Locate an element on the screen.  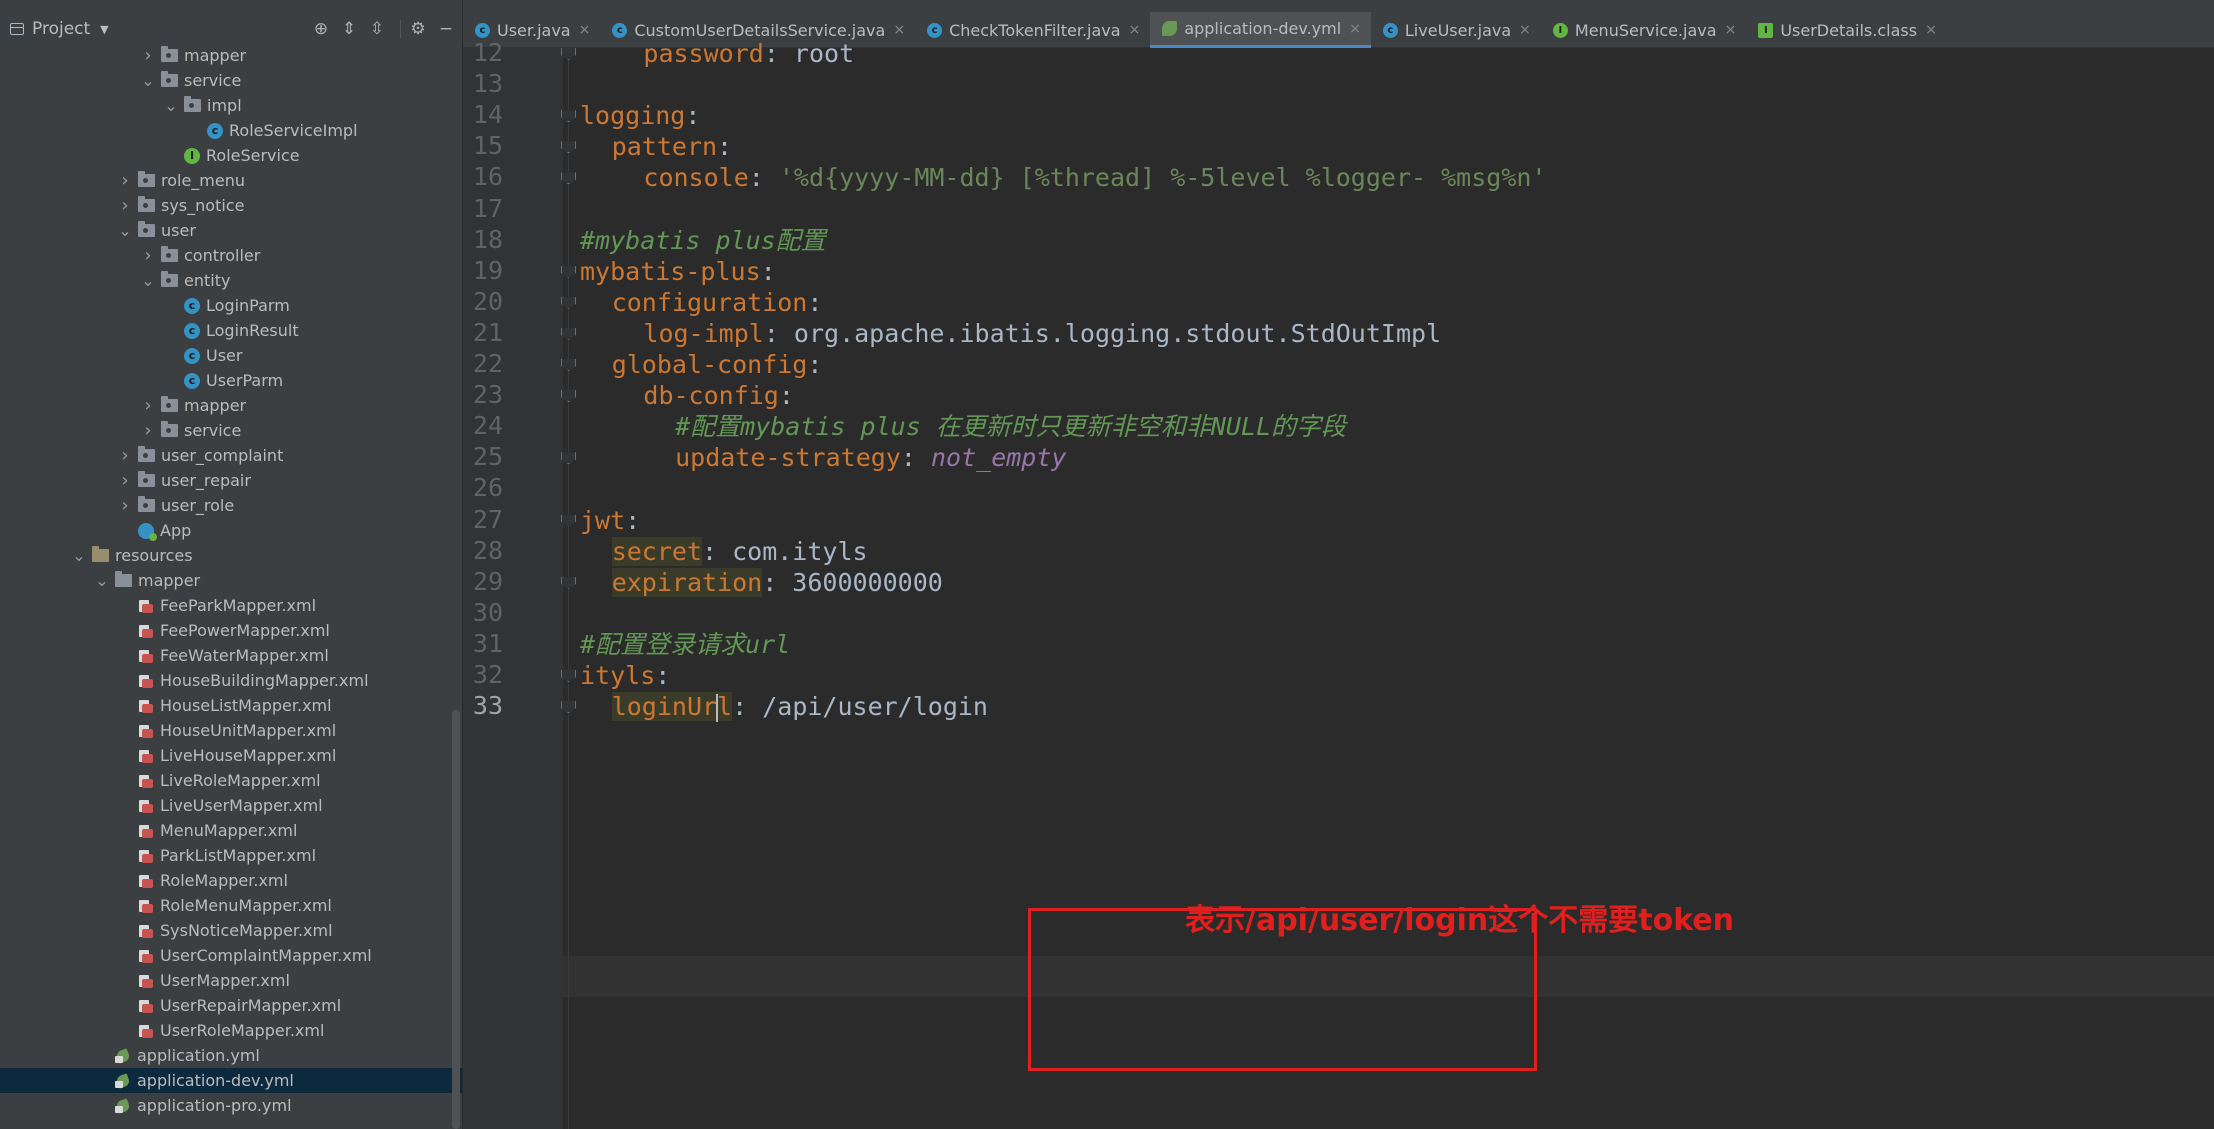
project-scrollbar is located at coordinates (456, 919).